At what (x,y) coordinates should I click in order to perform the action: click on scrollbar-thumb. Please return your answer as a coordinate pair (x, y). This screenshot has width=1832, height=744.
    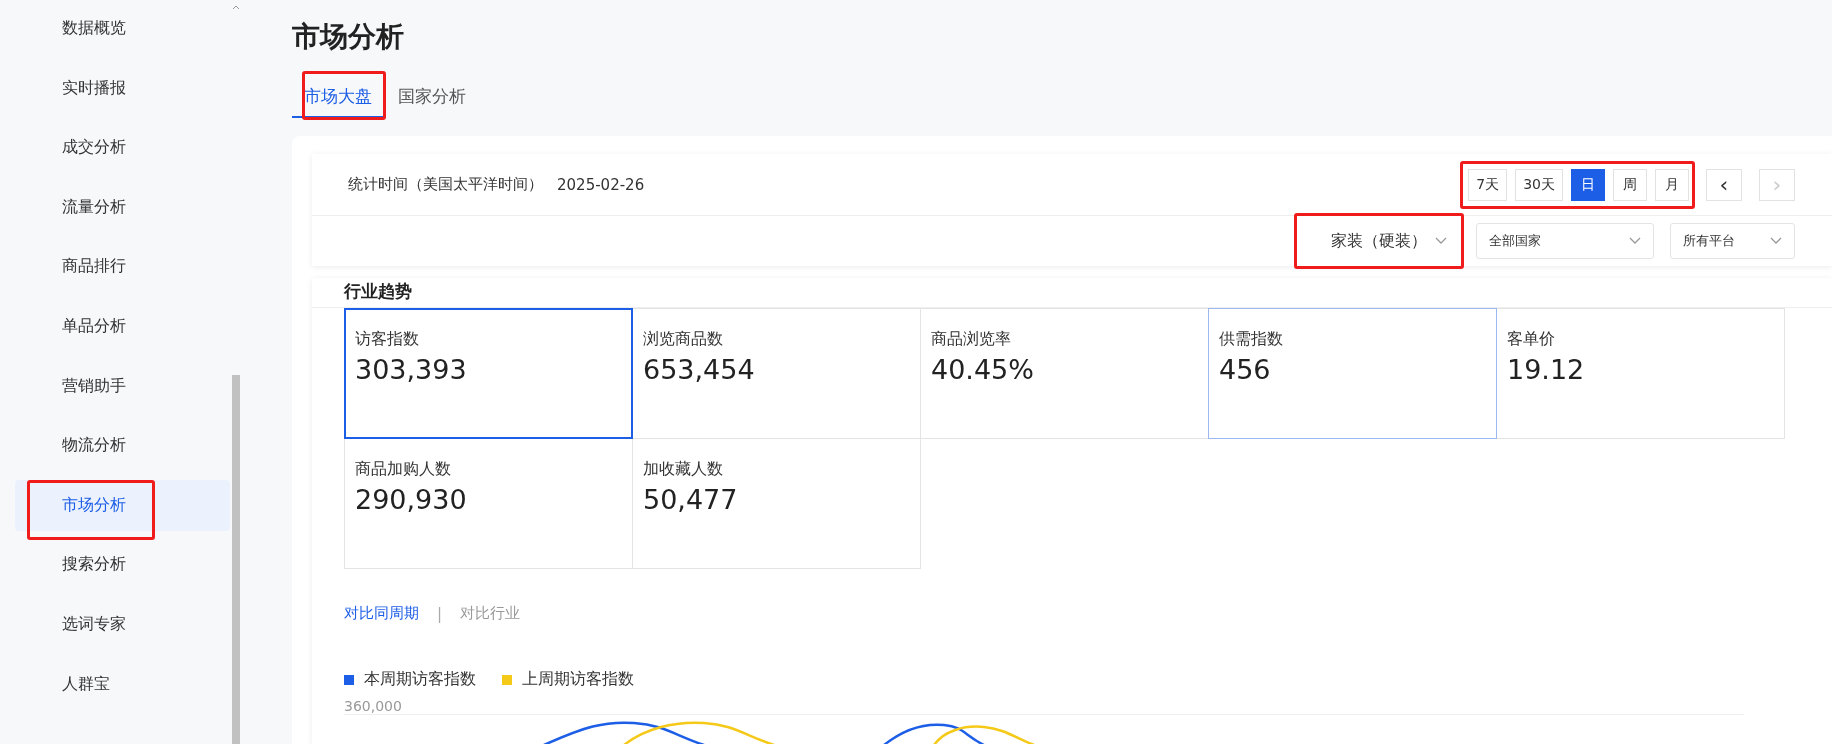
    Looking at the image, I should click on (236, 559).